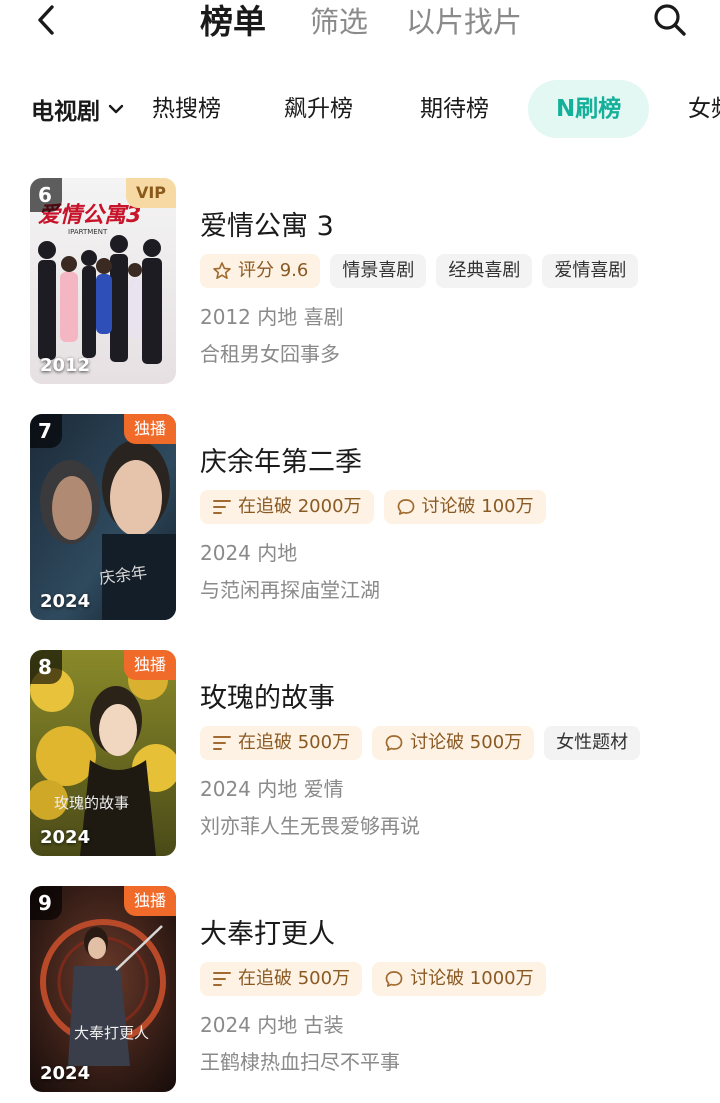 This screenshot has height=1103, width=720. I want to click on tab-anticipated: 期待榜, so click(454, 109).